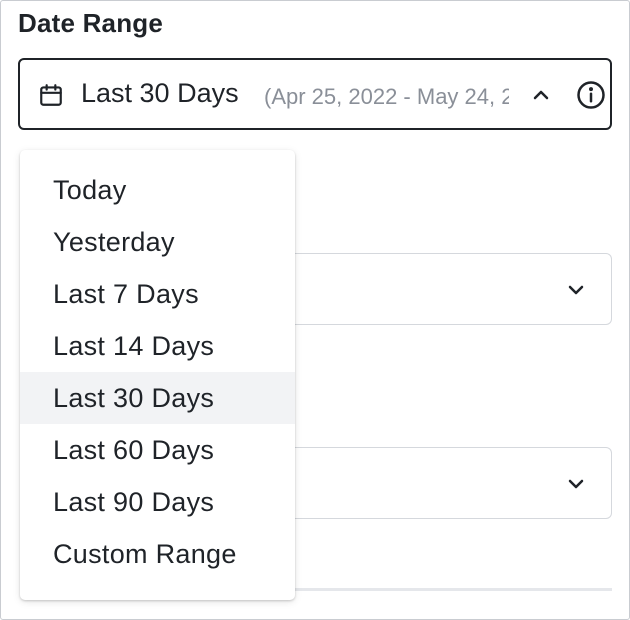 This screenshot has width=630, height=620. I want to click on menu-item-last-90-days: Last 90 Days, so click(157, 502).